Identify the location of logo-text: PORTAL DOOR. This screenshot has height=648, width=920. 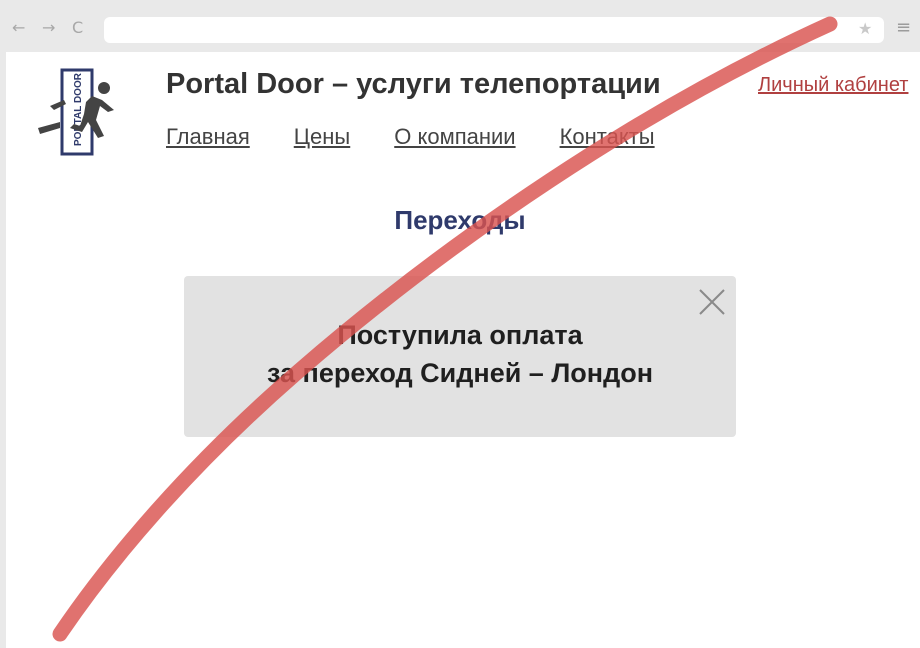
(78, 109).